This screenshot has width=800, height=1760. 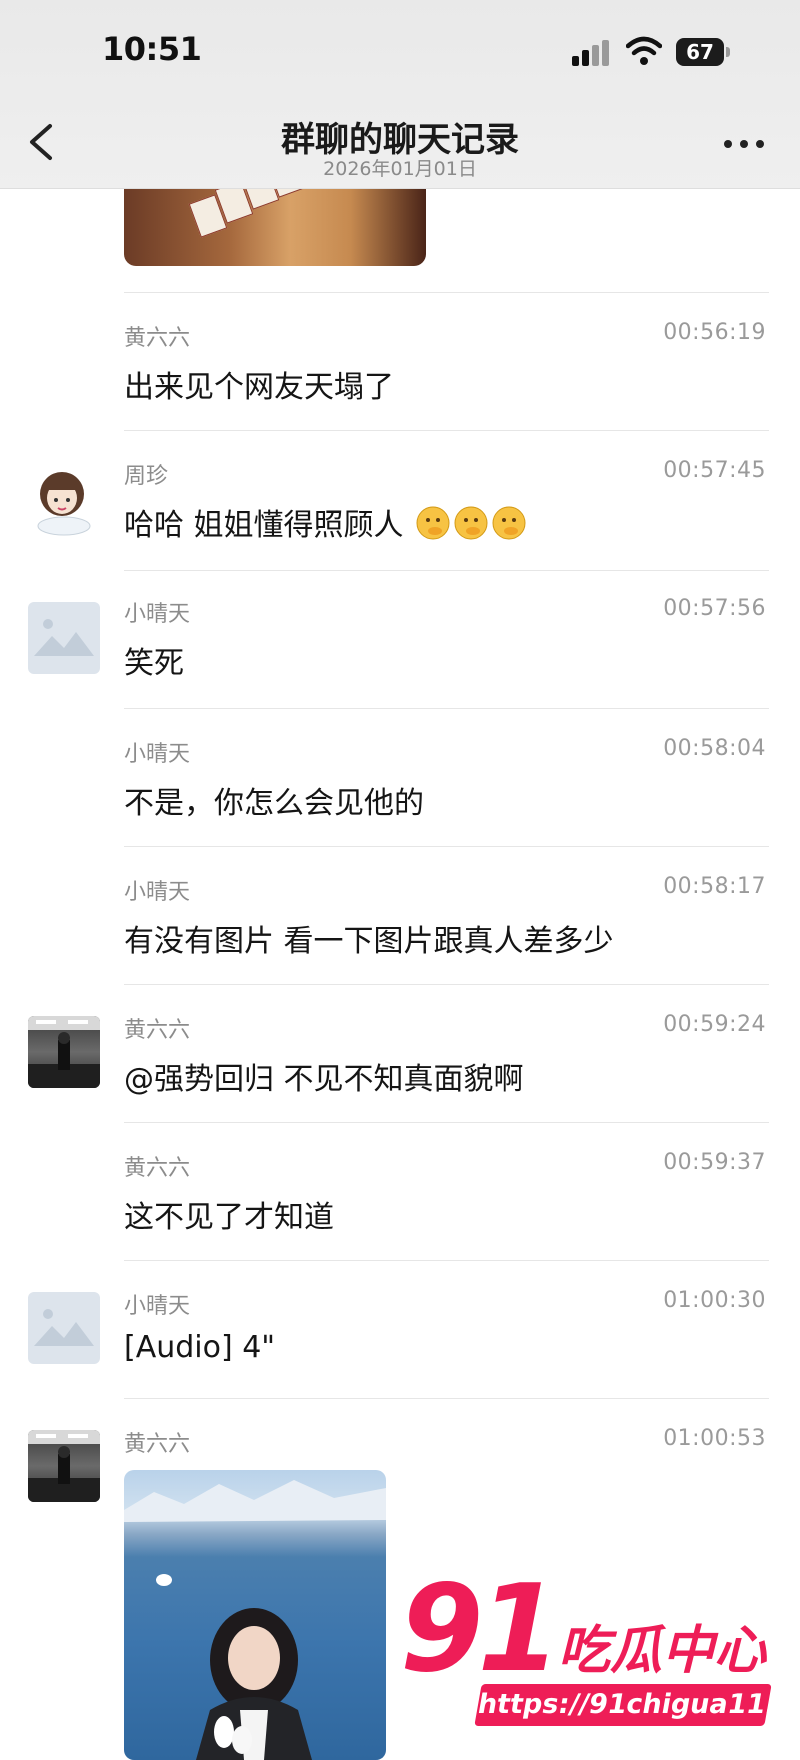 I want to click on more-options-icon, so click(x=744, y=144).